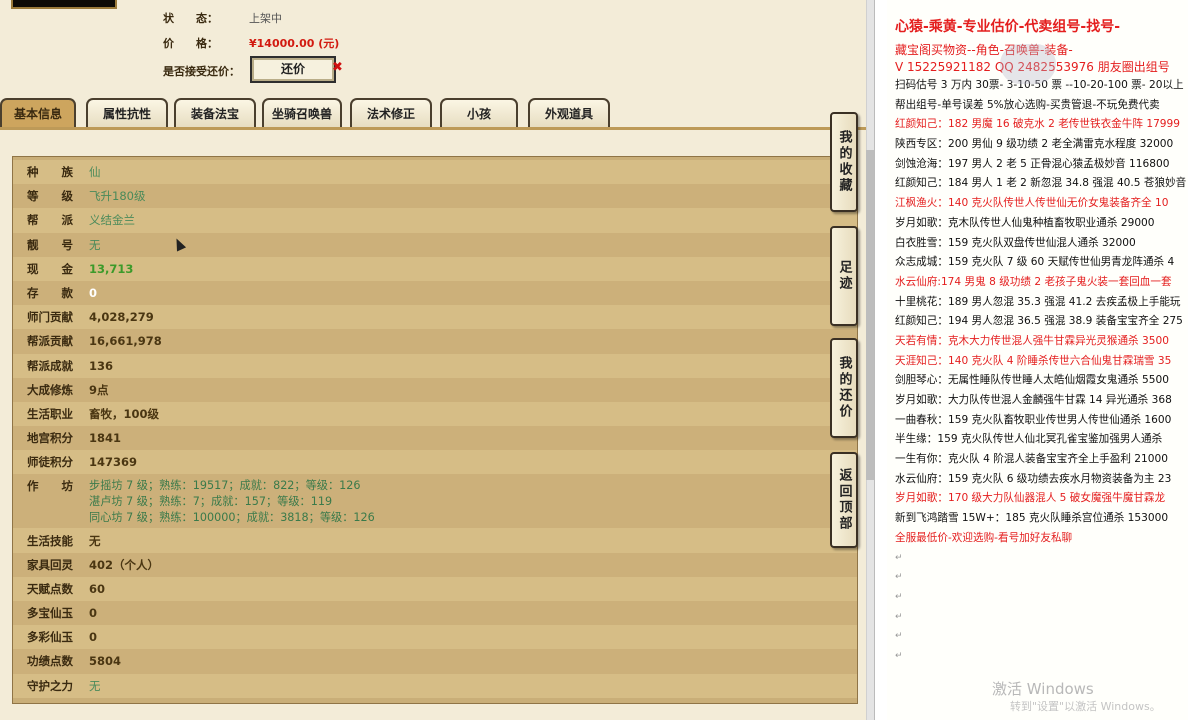 This screenshot has width=1188, height=720. What do you see at coordinates (50, 438) in the screenshot?
I see `row-label: 地宫积分` at bounding box center [50, 438].